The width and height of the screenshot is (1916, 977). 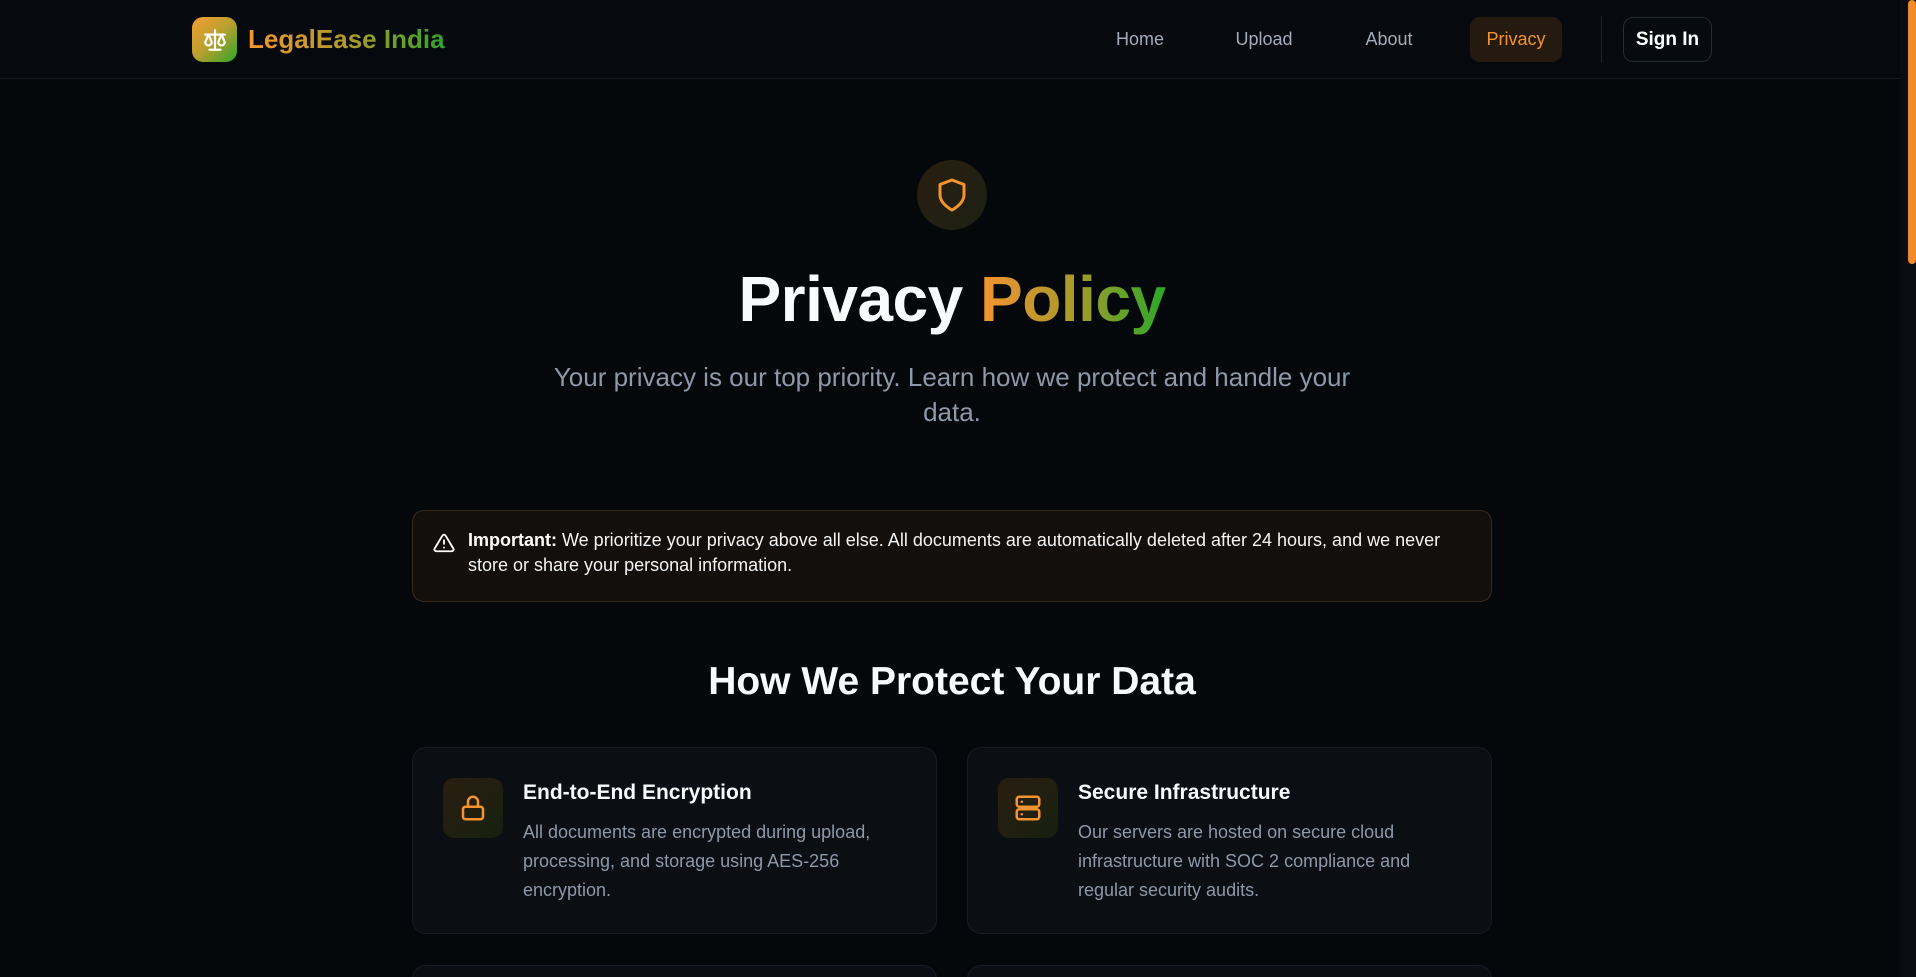 I want to click on shield-icon, so click(x=952, y=195).